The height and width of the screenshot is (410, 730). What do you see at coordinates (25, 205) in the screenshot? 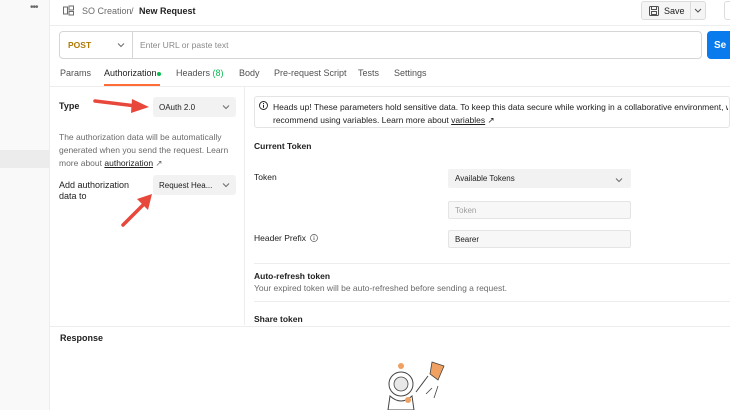
I see `sidebar: •••` at bounding box center [25, 205].